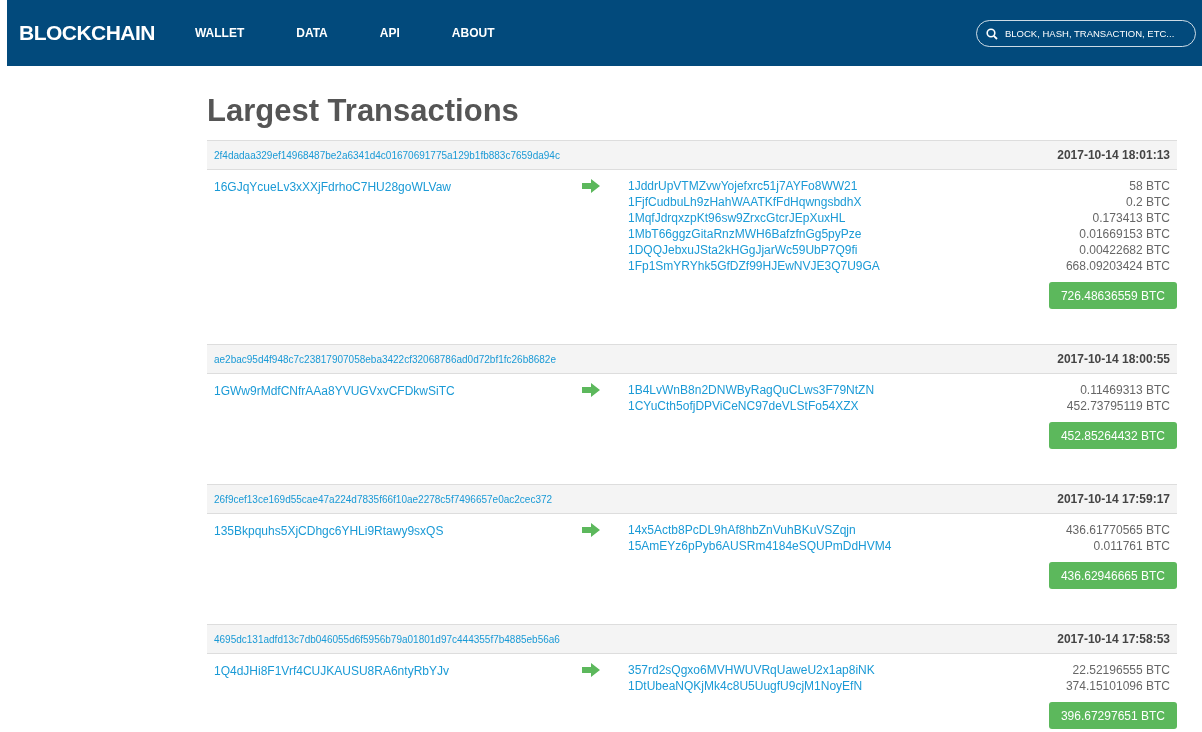 This screenshot has height=732, width=1202. What do you see at coordinates (745, 686) in the screenshot?
I see `output-address-link: 1DtUbeaNQKjMk4c8U5UugfU9cjM1NoyEfN` at bounding box center [745, 686].